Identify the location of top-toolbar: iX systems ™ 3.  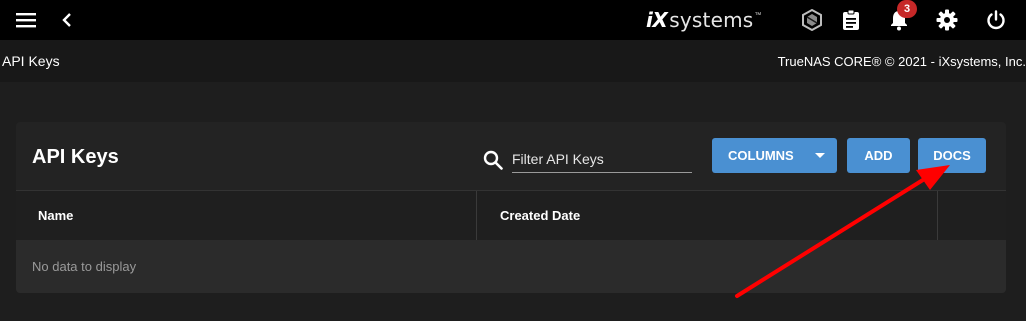
(513, 20).